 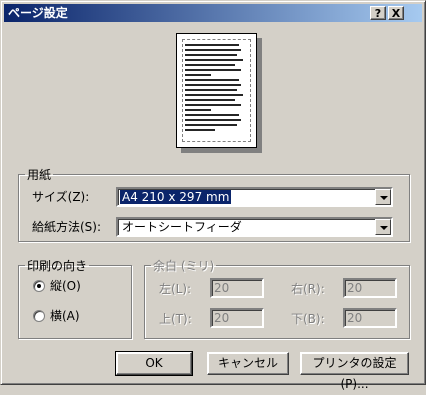 What do you see at coordinates (213, 13) in the screenshot?
I see `title-bar: ページ設定 ? X` at bounding box center [213, 13].